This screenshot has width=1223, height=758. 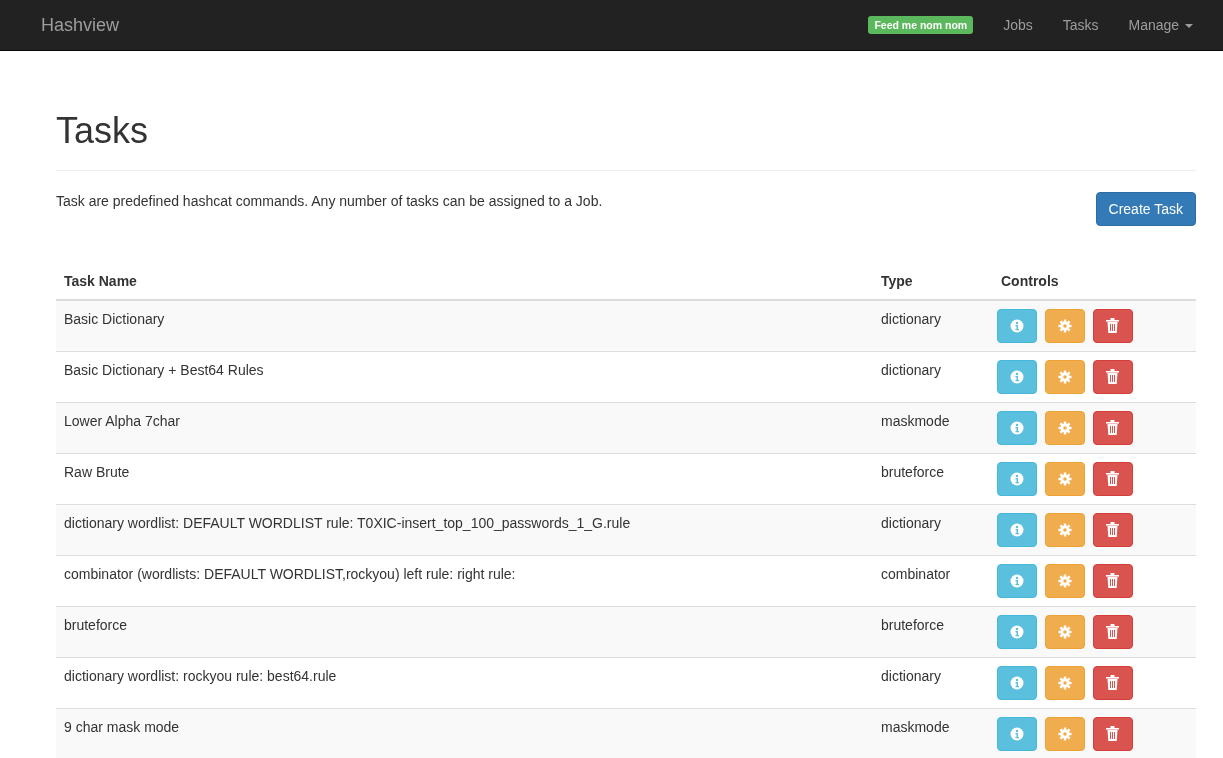 What do you see at coordinates (464, 530) in the screenshot?
I see `table-cell: dictionary wordlist: DEFAULT WORDLIST rule: T0XIC-insert_top_100_passwords_1_G.rule` at bounding box center [464, 530].